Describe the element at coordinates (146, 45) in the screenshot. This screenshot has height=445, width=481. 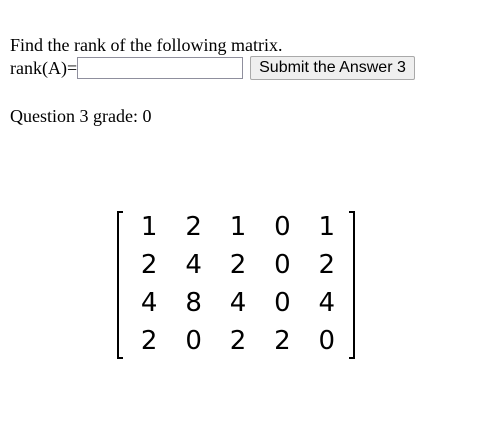
I see `question-prompt: Find the rank of the following matrix.` at that location.